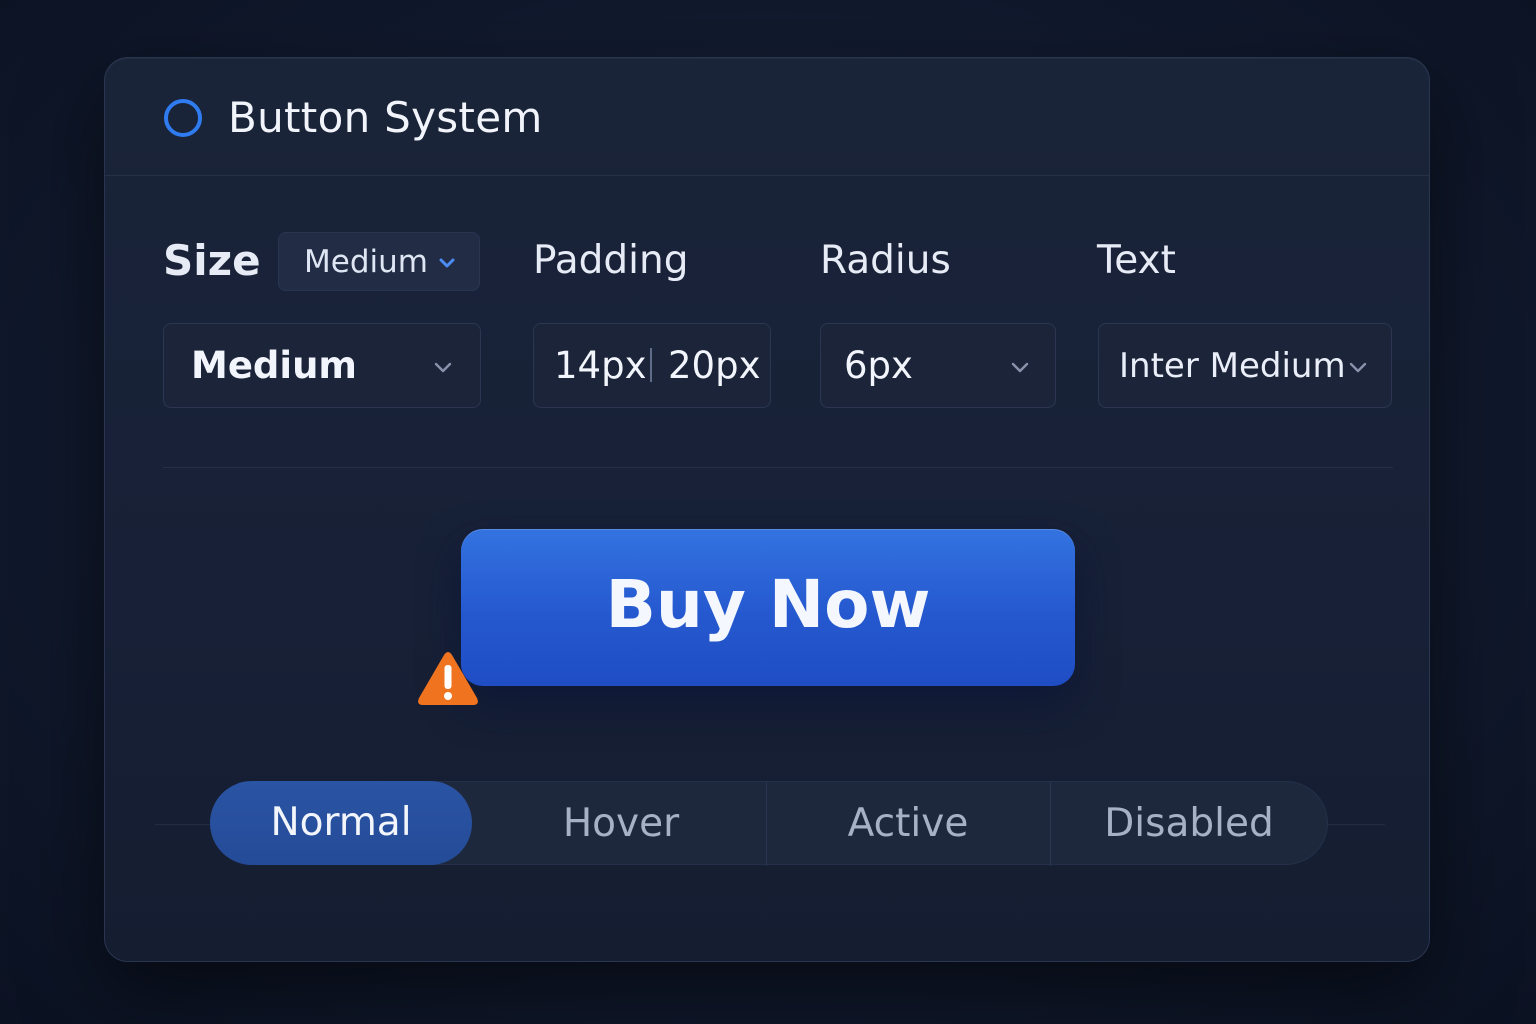 The image size is (1536, 1024). What do you see at coordinates (1189, 824) in the screenshot?
I see `tab-disabled: Disabled` at bounding box center [1189, 824].